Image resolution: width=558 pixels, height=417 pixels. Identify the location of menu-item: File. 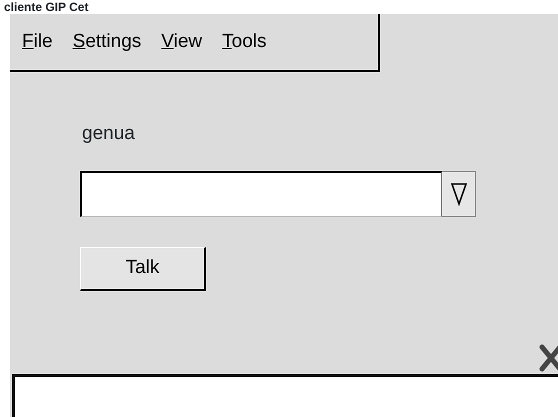
(37, 42).